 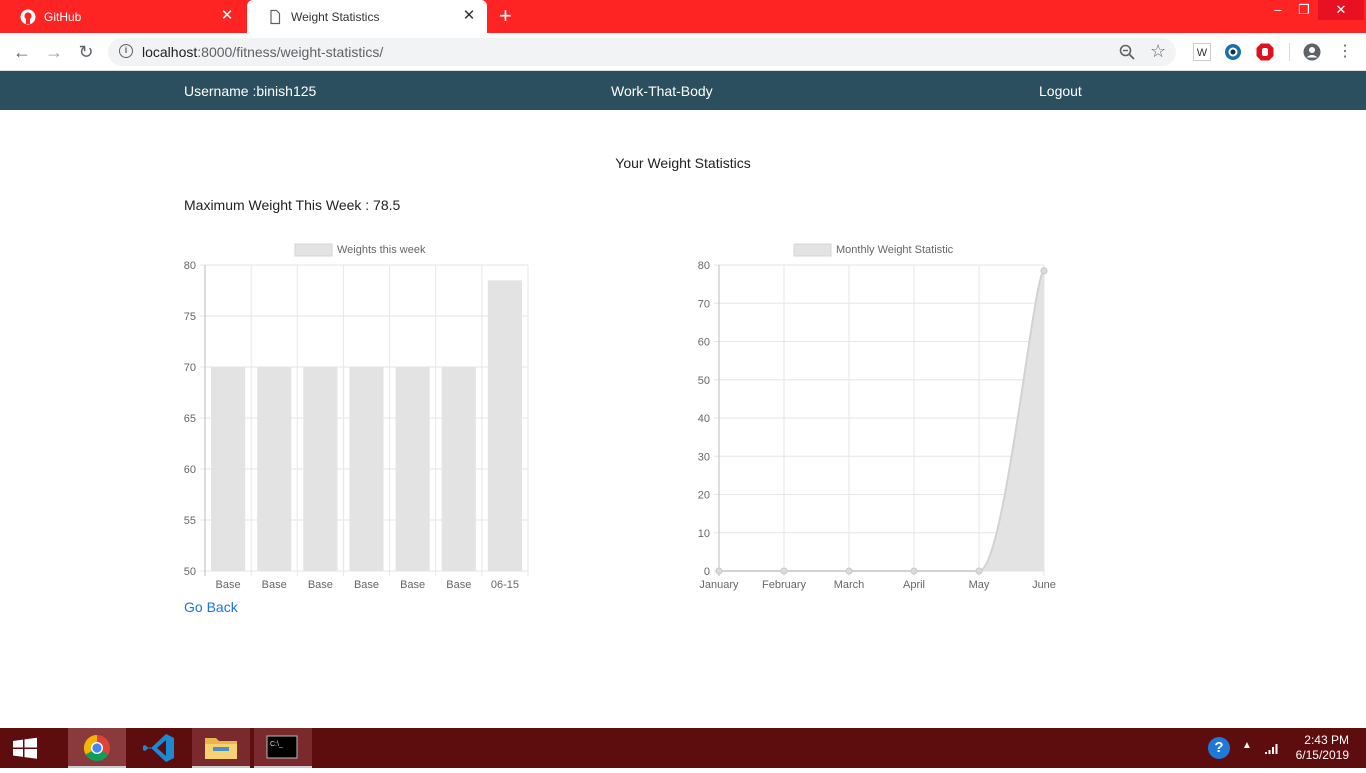 I want to click on y-tick-label: 0, so click(x=707, y=572).